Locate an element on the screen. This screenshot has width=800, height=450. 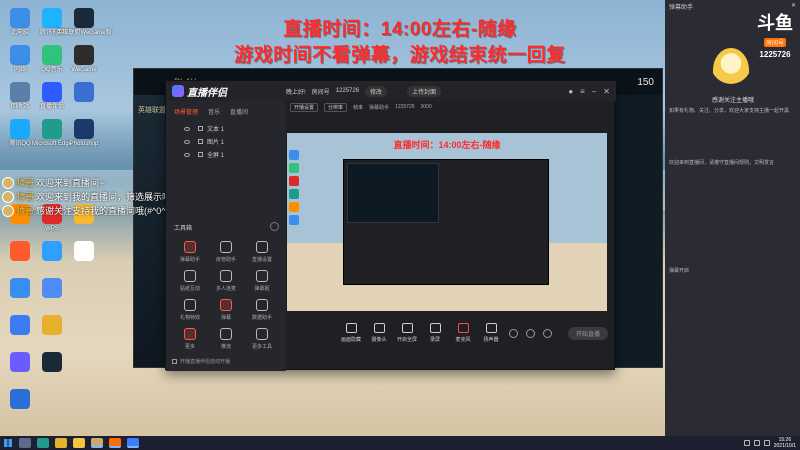
search-icon is located at coordinates (25, 443).